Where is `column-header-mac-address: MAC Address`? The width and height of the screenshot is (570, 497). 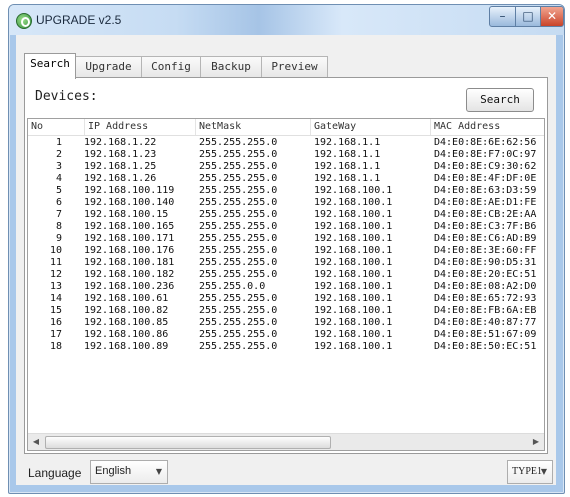
column-header-mac-address: MAC Address is located at coordinates (487, 127).